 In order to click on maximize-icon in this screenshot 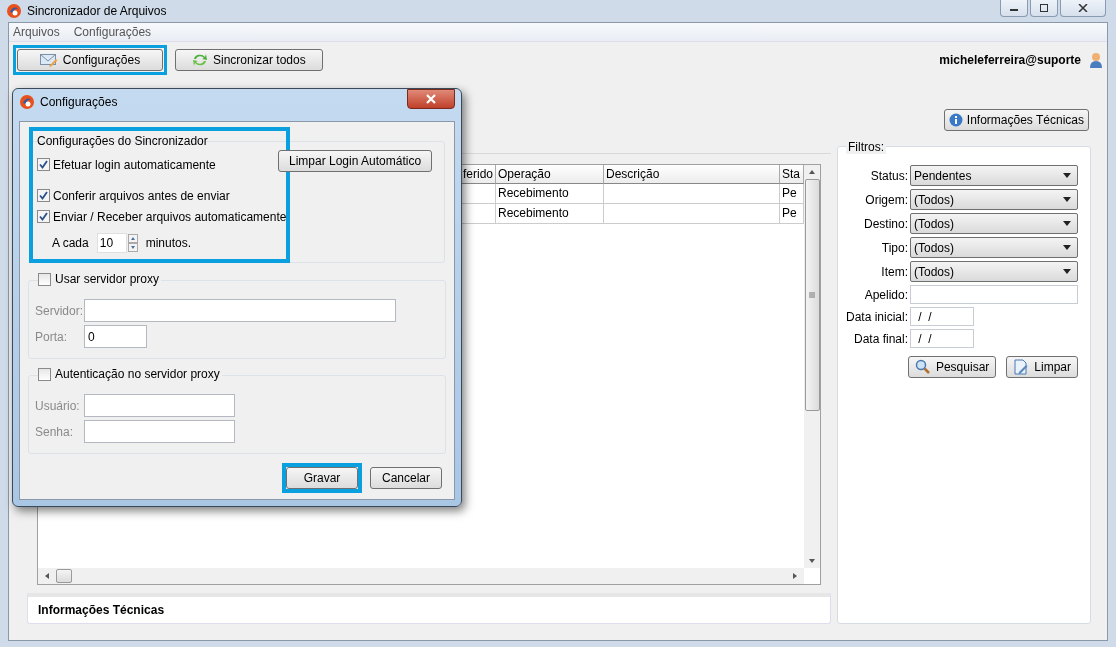, I will do `click(1044, 8)`.